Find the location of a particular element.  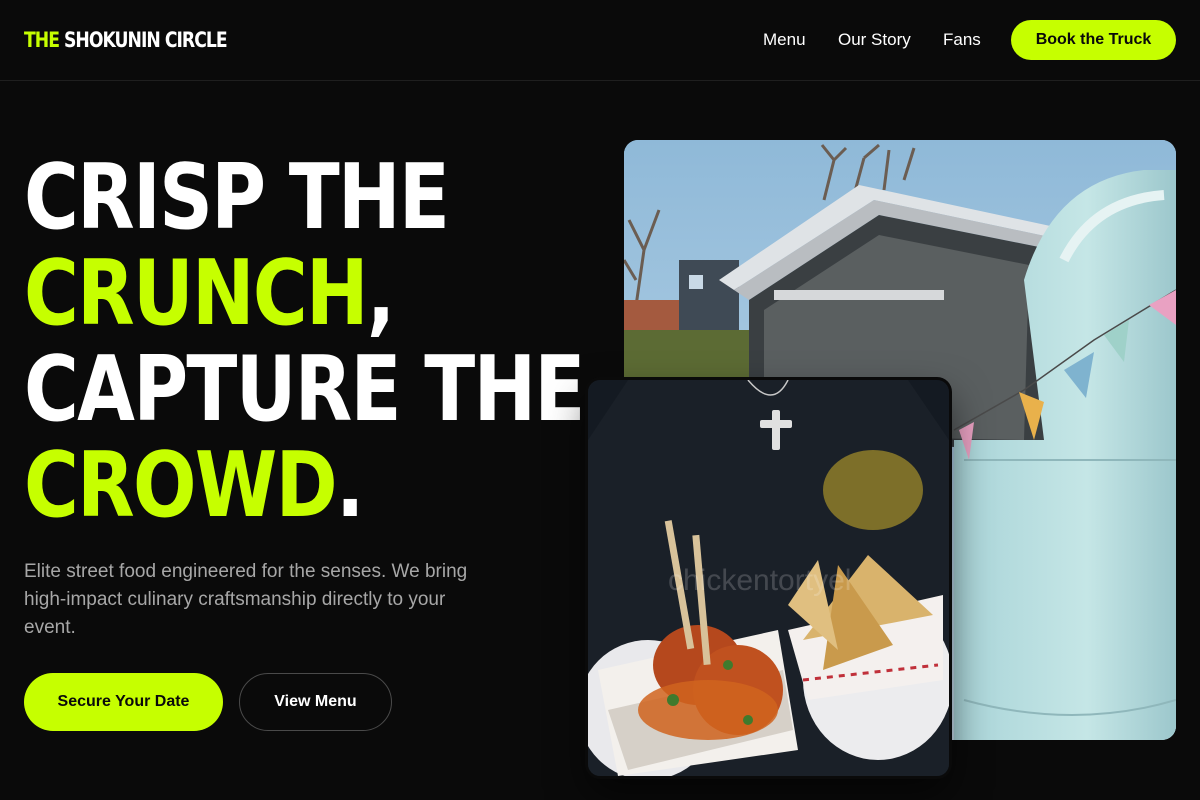

logo-text: SHOKUNIN CIRCLE is located at coordinates (146, 40).